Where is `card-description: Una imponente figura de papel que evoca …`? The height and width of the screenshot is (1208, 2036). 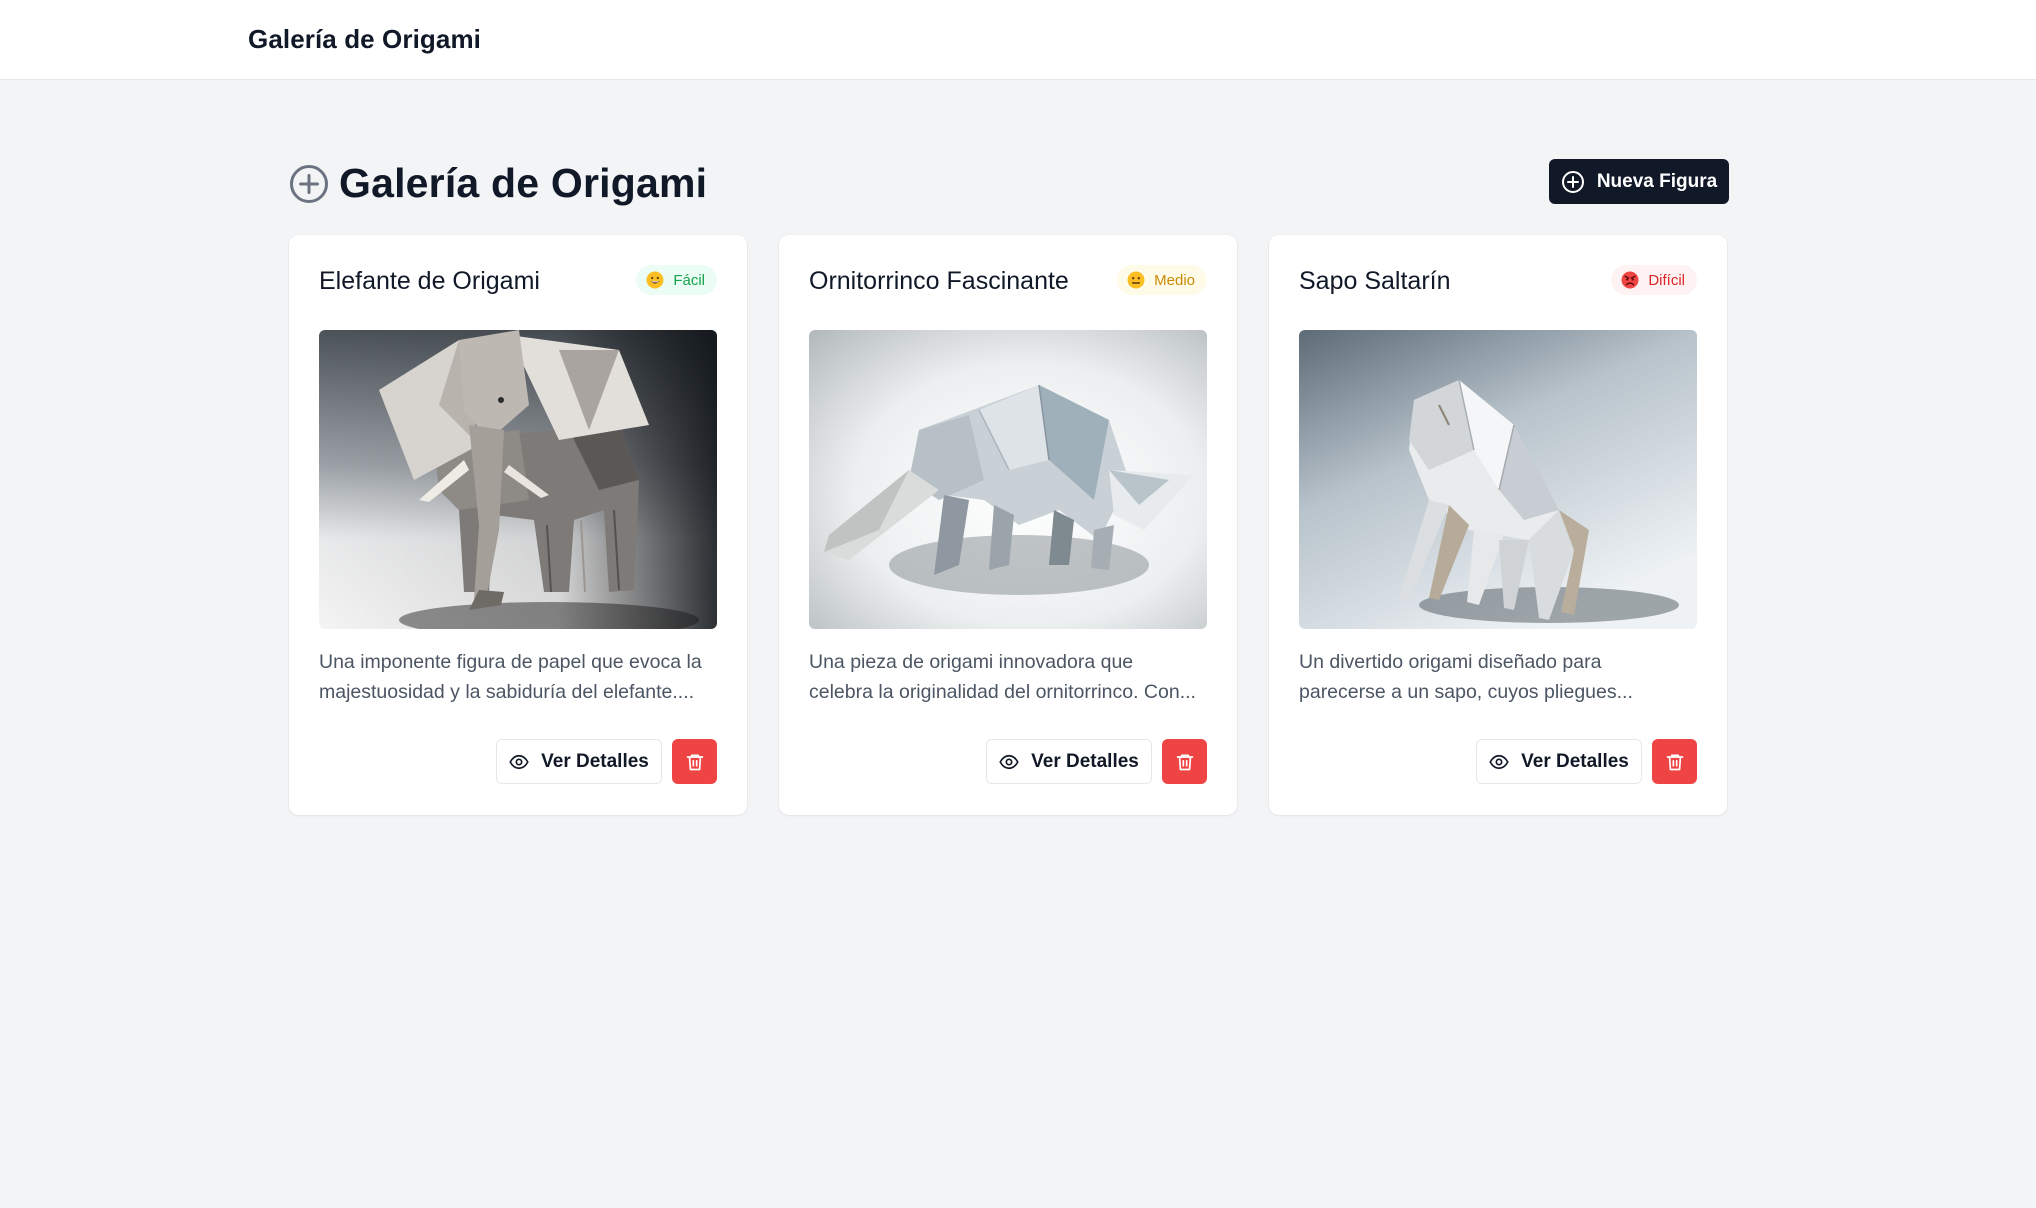
card-description: Una imponente figura de papel que evoca … is located at coordinates (519, 677).